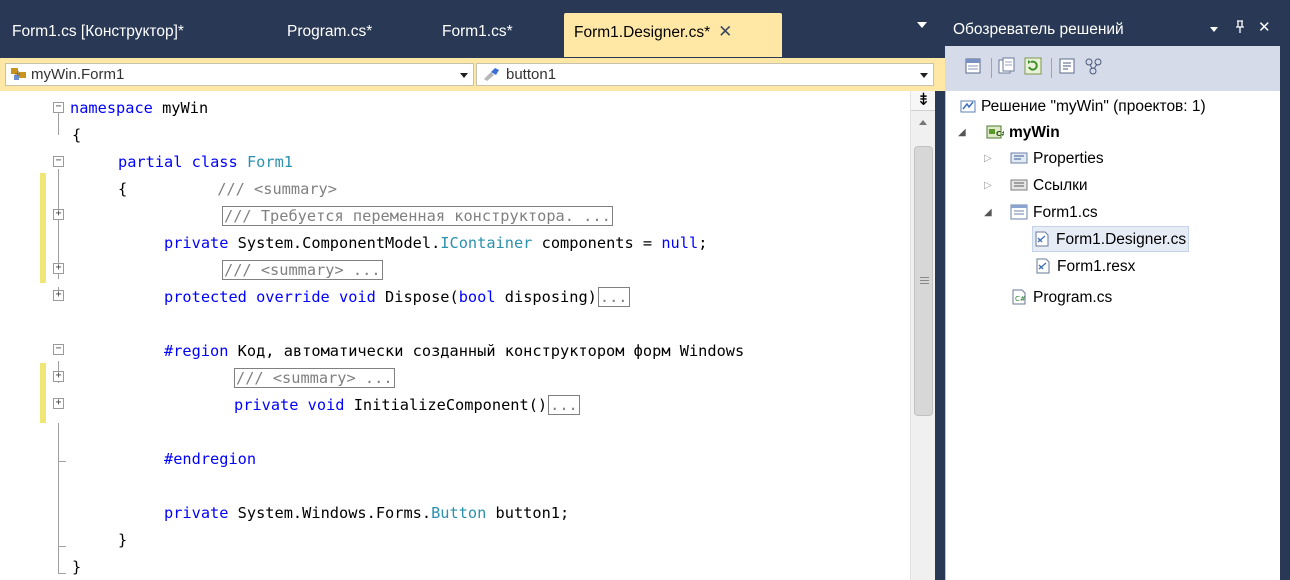  Describe the element at coordinates (1240, 29) in the screenshot. I see `pin-icon` at that location.